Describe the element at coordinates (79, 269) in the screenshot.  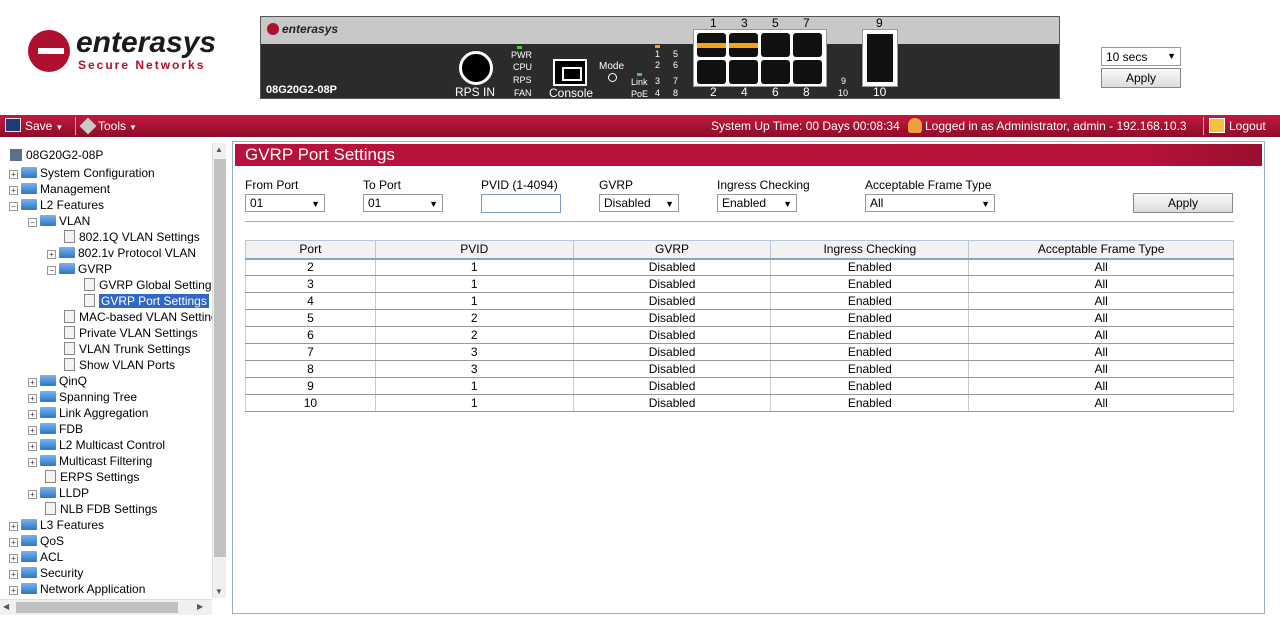
I see `tree-item-gvrp: − GVRP` at that location.